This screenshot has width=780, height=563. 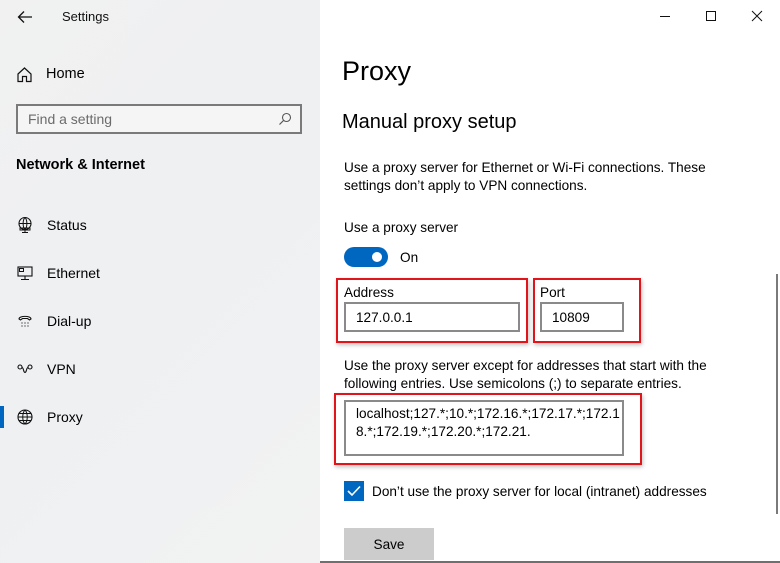 What do you see at coordinates (25, 273) in the screenshot?
I see `ethernet-icon` at bounding box center [25, 273].